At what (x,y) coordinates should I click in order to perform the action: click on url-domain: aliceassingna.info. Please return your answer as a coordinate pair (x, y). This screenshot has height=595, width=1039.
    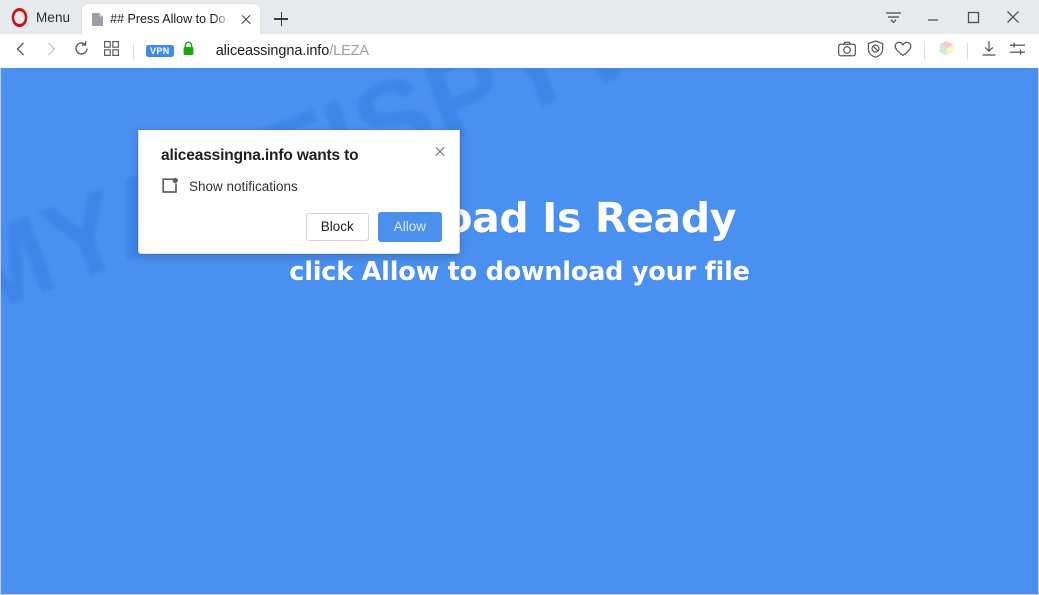
    Looking at the image, I should click on (272, 51).